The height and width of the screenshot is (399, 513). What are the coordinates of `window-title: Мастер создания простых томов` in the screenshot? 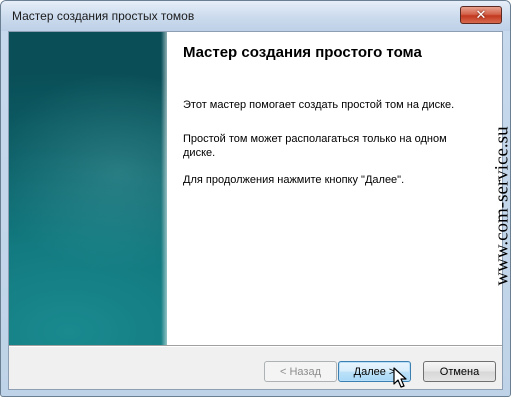 It's located at (103, 16).